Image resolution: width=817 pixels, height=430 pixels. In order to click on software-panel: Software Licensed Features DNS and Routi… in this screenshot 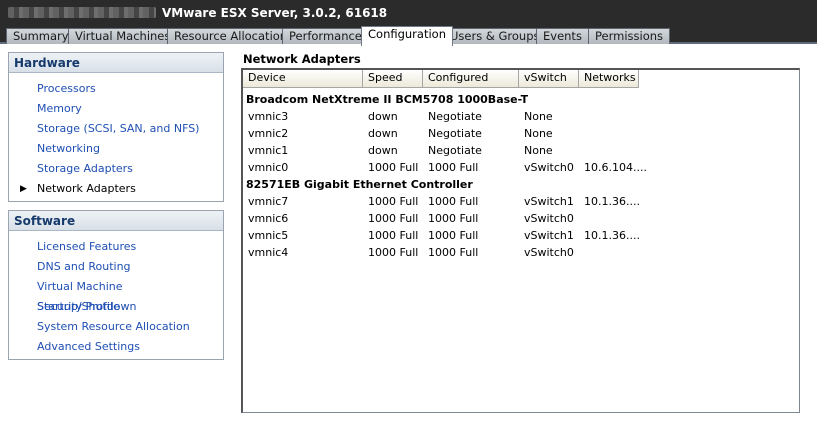, I will do `click(116, 285)`.